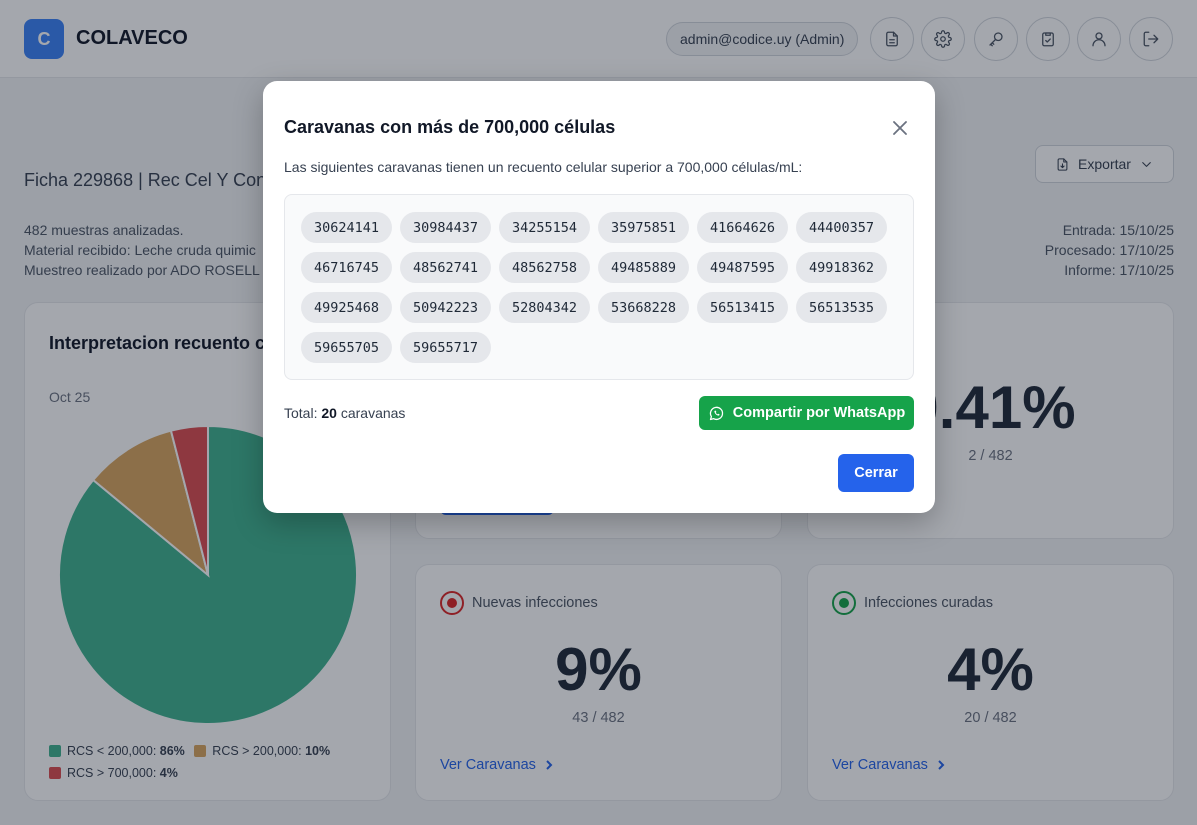  I want to click on caravana-tag: 30624141, so click(346, 227).